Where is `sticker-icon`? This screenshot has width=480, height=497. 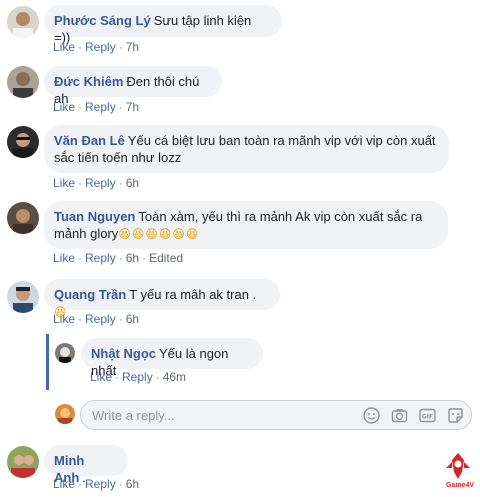 sticker-icon is located at coordinates (455, 415).